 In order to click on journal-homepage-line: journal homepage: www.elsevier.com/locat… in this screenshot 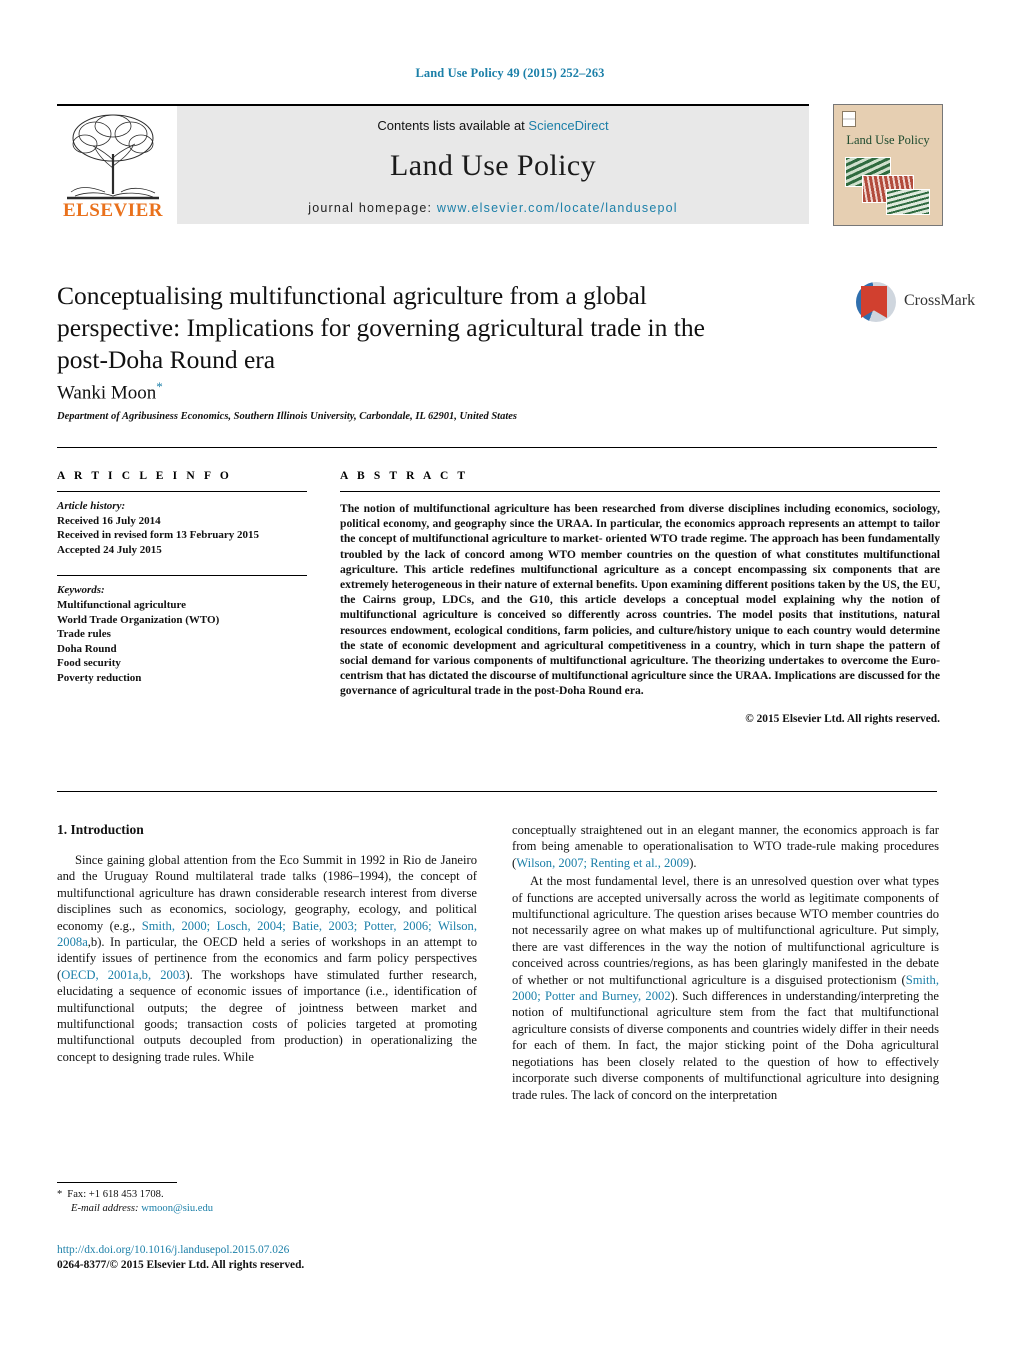, I will do `click(493, 208)`.